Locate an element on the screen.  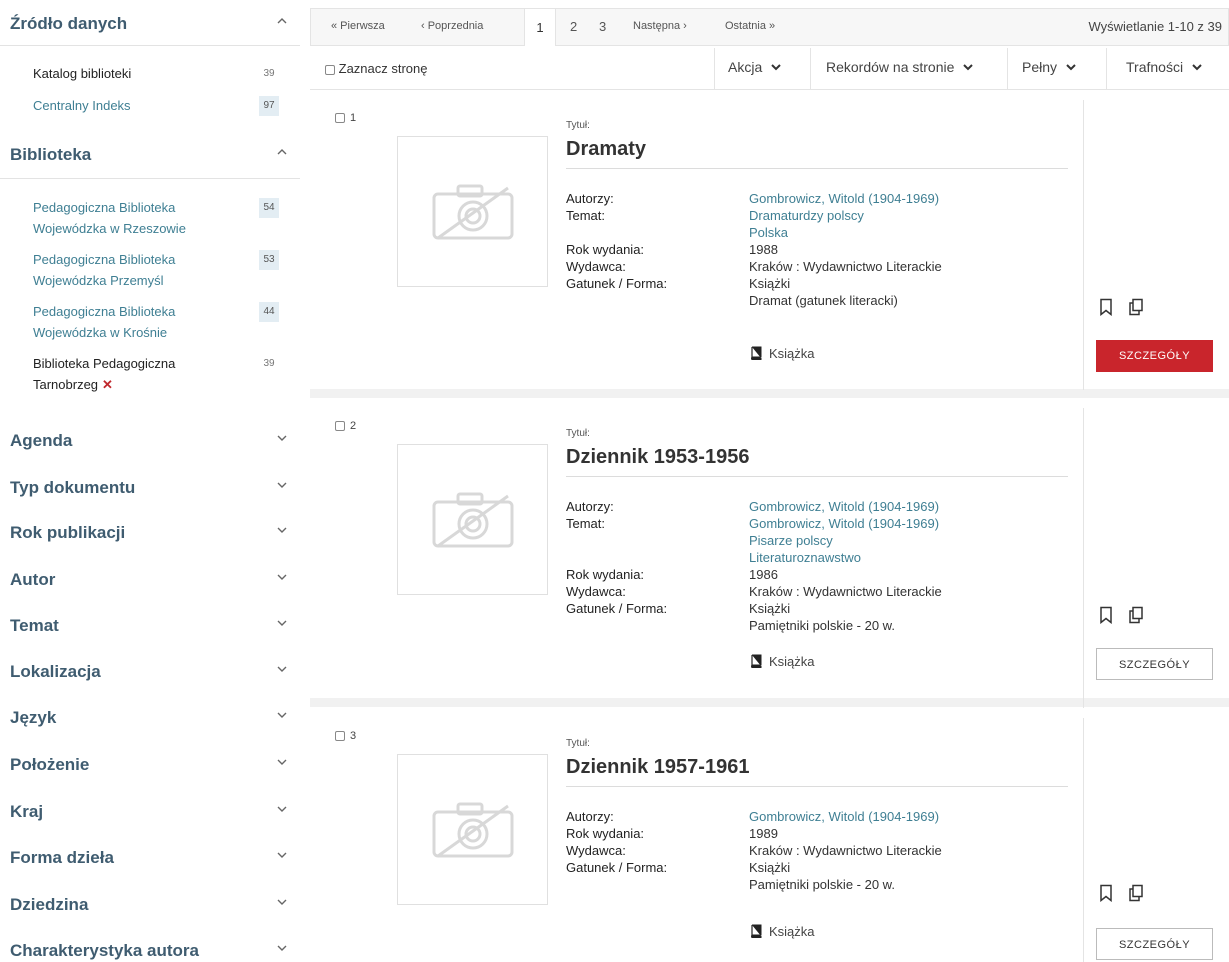
facet-header-agenda: Agenda is located at coordinates (150, 441).